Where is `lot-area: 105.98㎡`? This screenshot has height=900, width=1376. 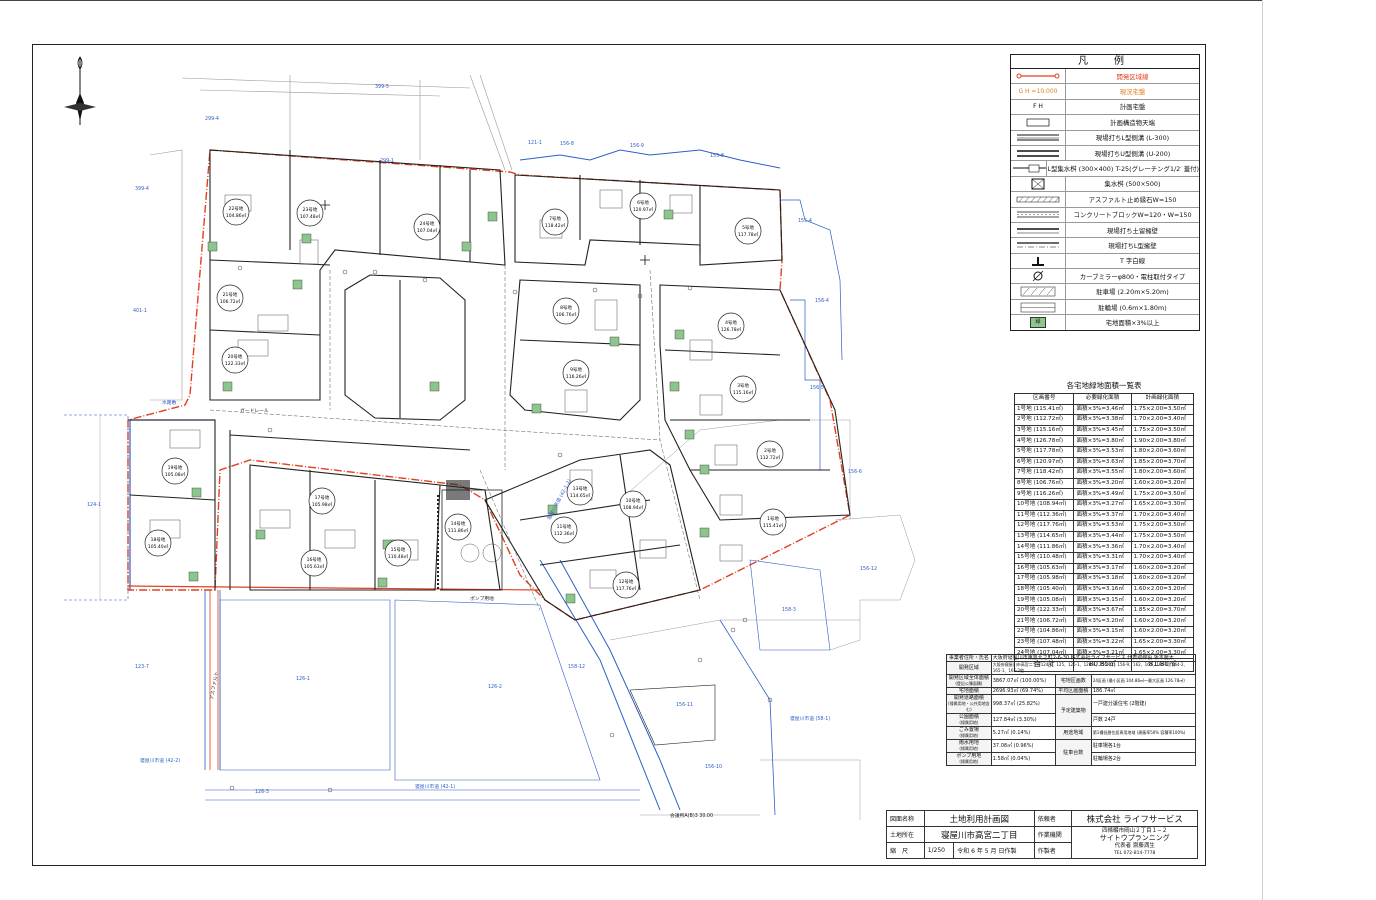 lot-area: 105.98㎡ is located at coordinates (322, 504).